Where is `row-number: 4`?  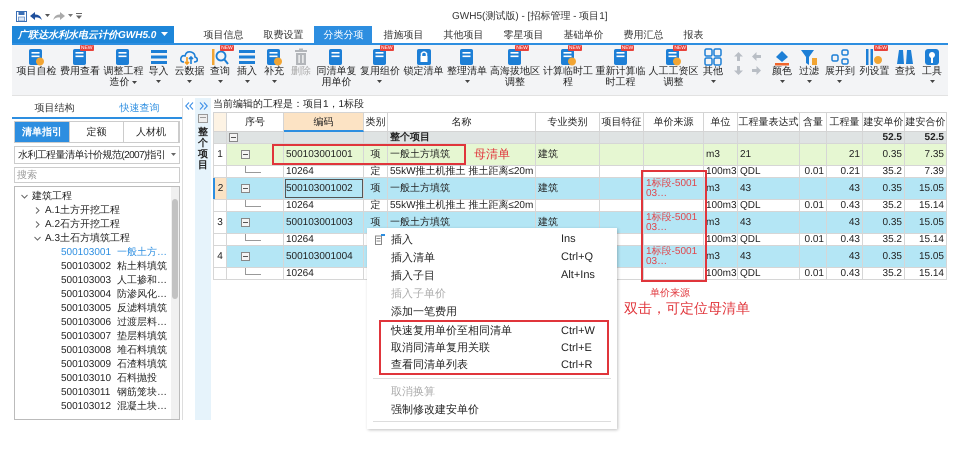 row-number: 4 is located at coordinates (220, 256).